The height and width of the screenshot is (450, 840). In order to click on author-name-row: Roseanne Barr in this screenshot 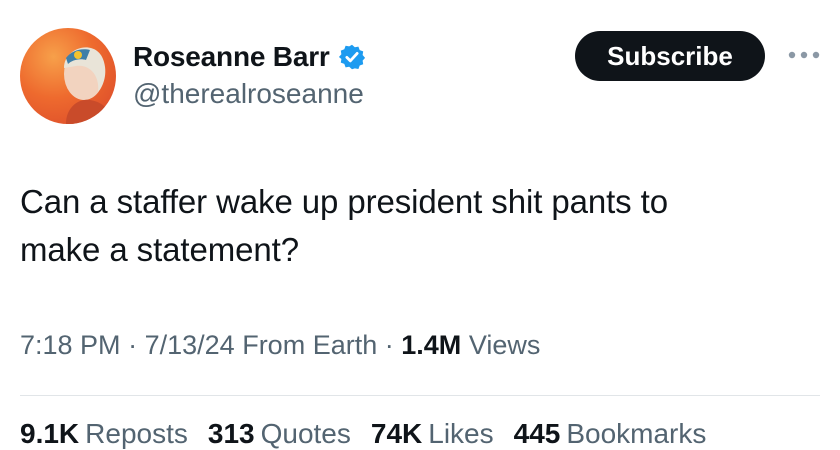, I will do `click(249, 57)`.